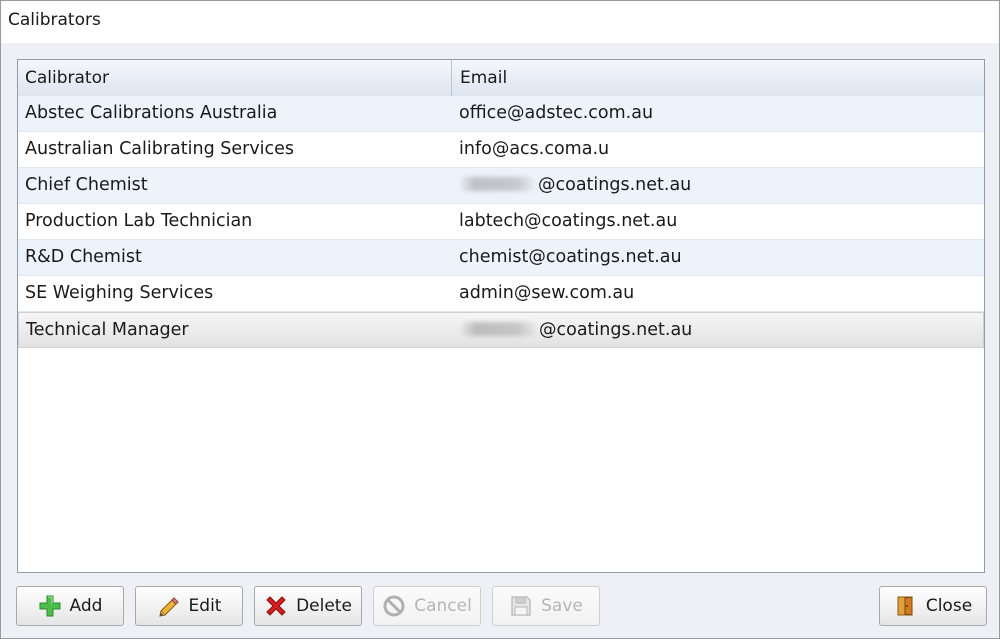 The image size is (1000, 639). I want to click on email-cell: info@acs.coma.u, so click(534, 149).